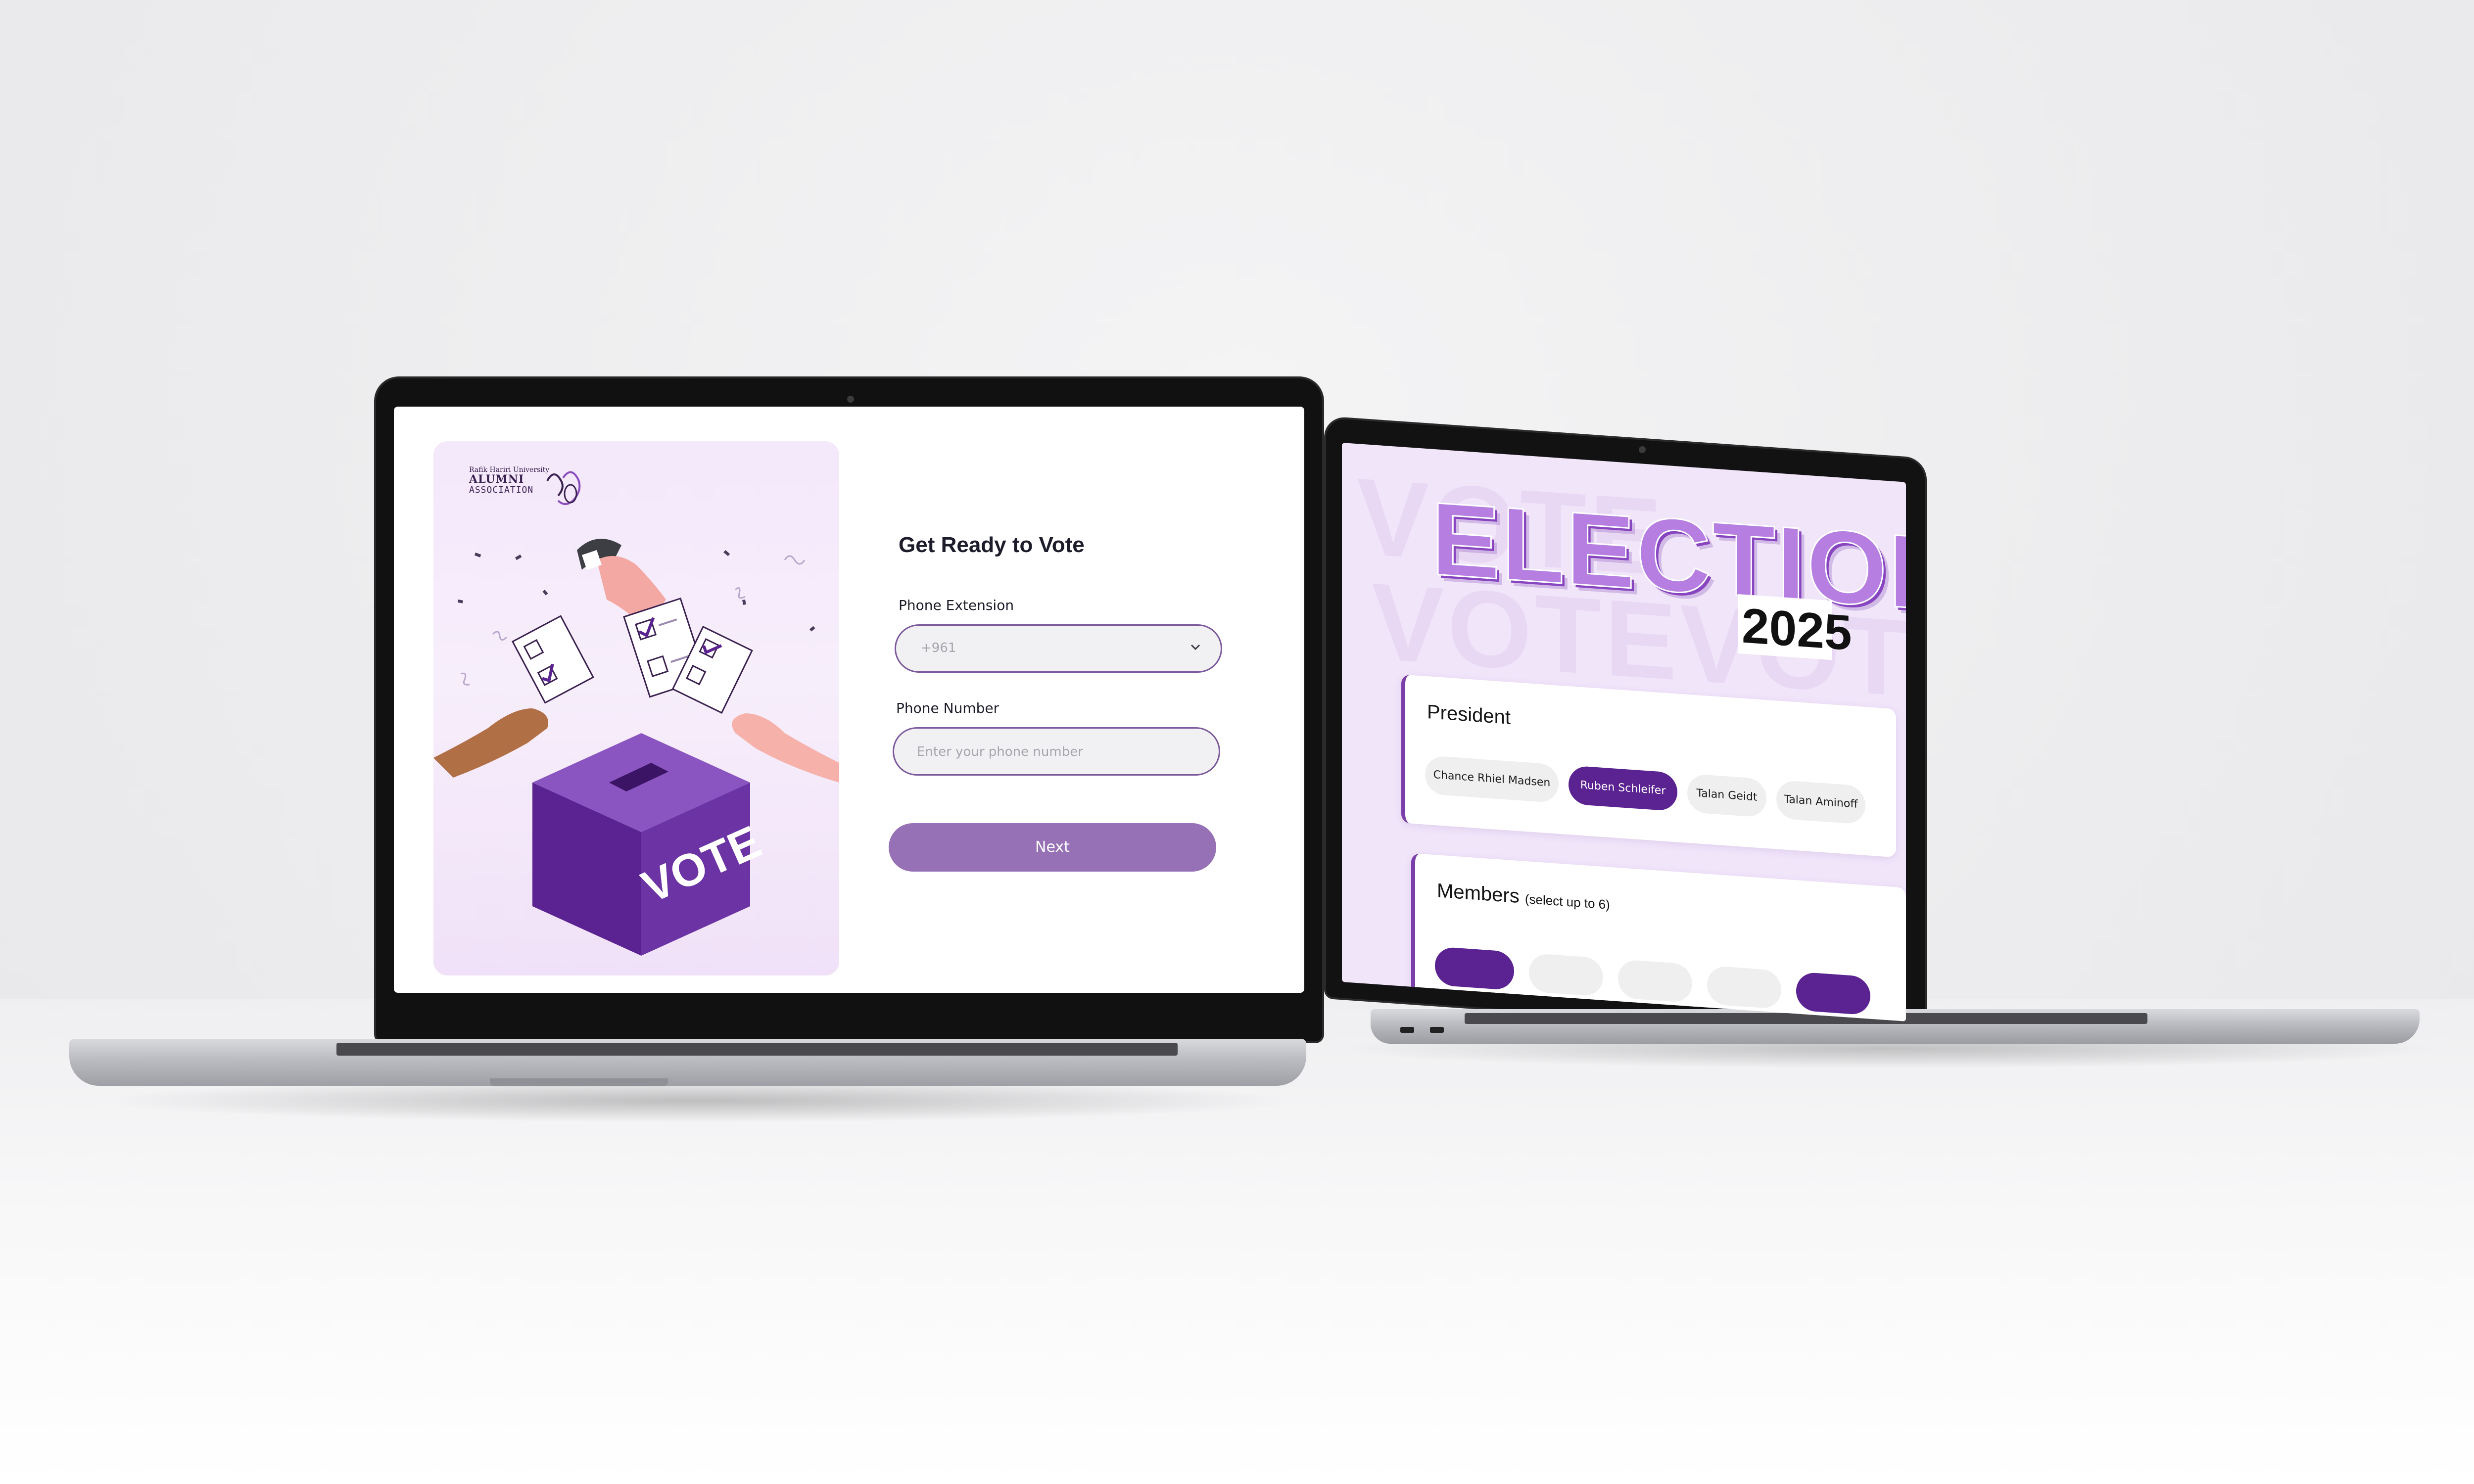 The height and width of the screenshot is (1484, 2474). I want to click on phone-number-placeholder: Enter your phone number, so click(1000, 751).